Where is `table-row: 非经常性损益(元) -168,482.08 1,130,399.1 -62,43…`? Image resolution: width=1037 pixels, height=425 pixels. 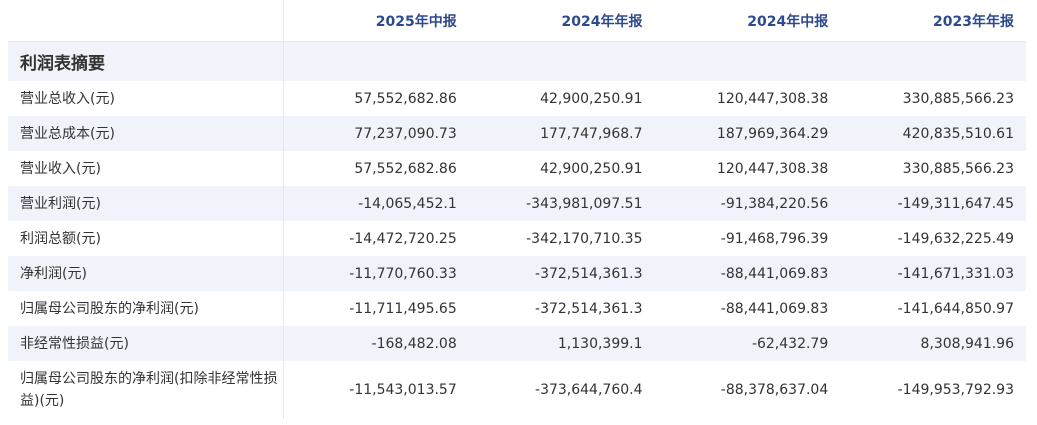 table-row: 非经常性损益(元) -168,482.08 1,130,399.1 -62,43… is located at coordinates (517, 343).